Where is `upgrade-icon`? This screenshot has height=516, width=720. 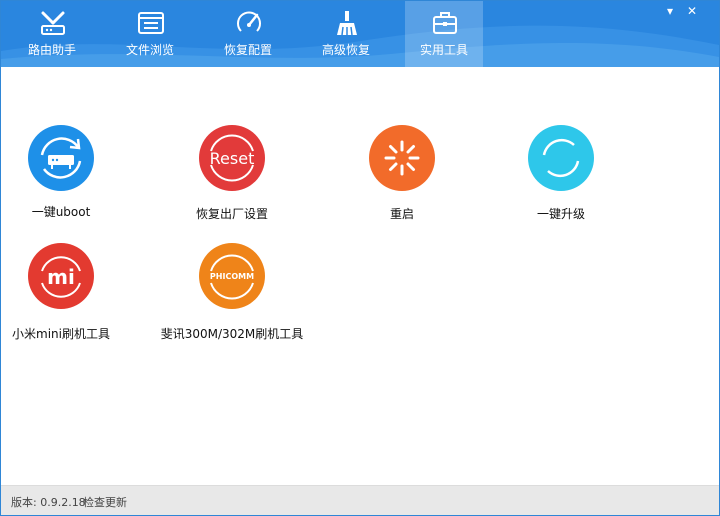 upgrade-icon is located at coordinates (561, 158).